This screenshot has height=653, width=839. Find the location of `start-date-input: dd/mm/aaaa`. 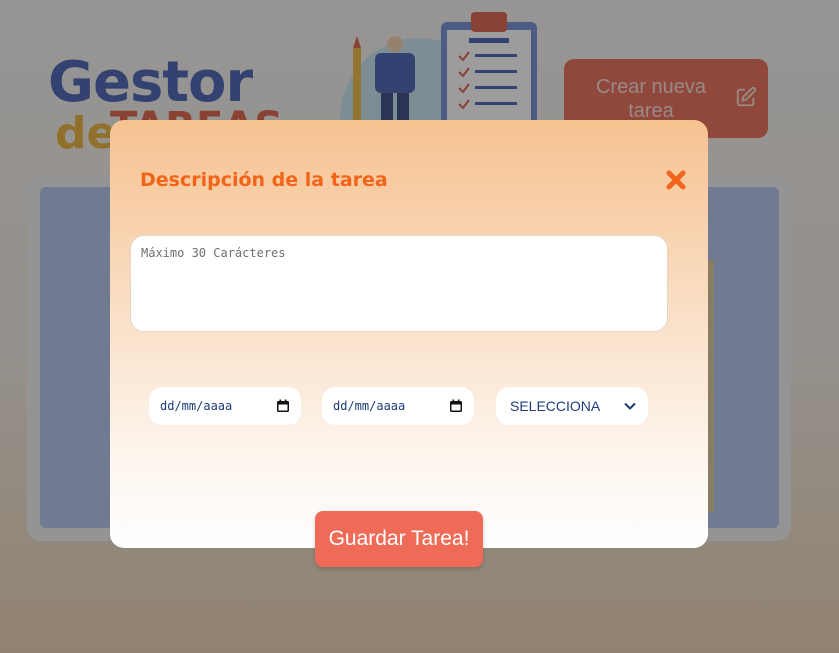

start-date-input: dd/mm/aaaa is located at coordinates (225, 406).